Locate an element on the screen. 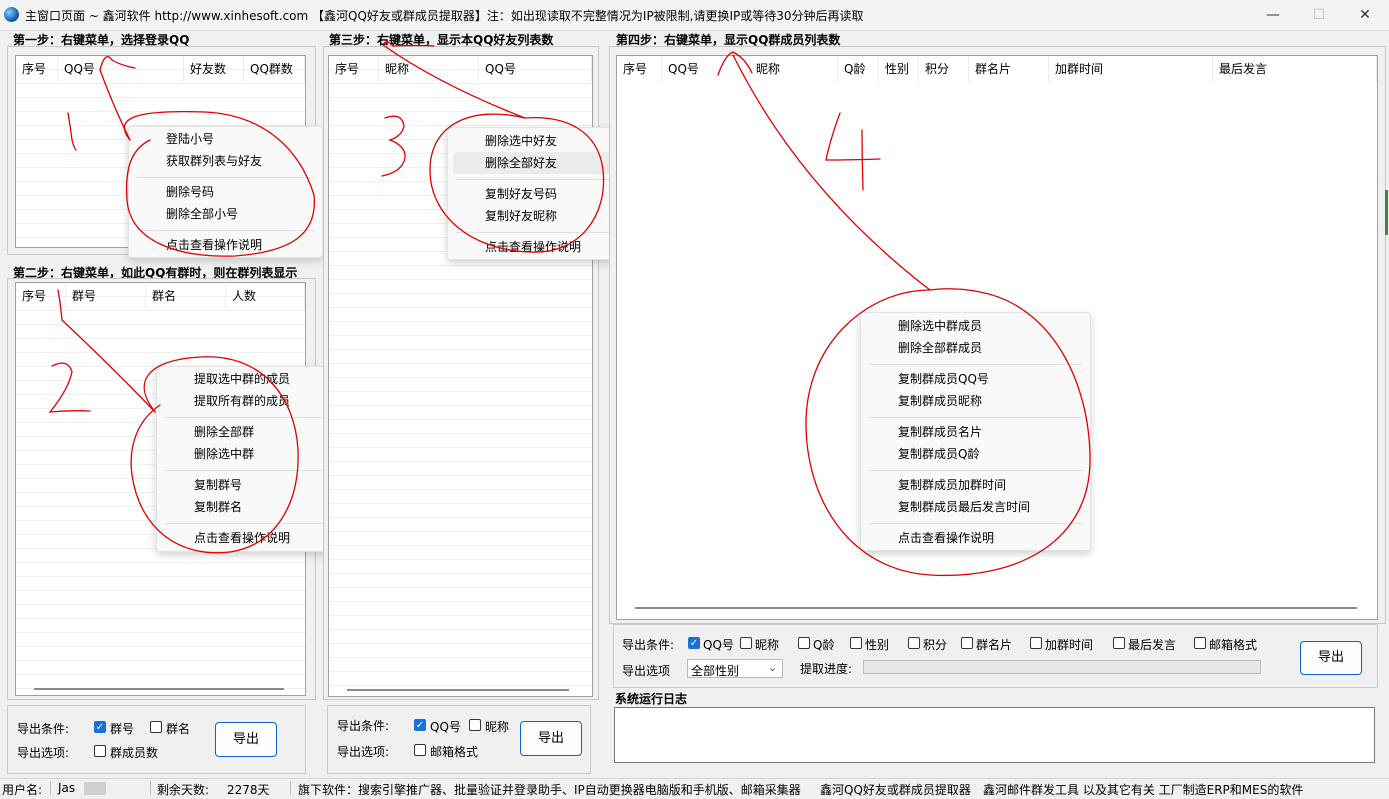 Image resolution: width=1389 pixels, height=799 pixels. checkbox-nickname is located at coordinates (475, 725).